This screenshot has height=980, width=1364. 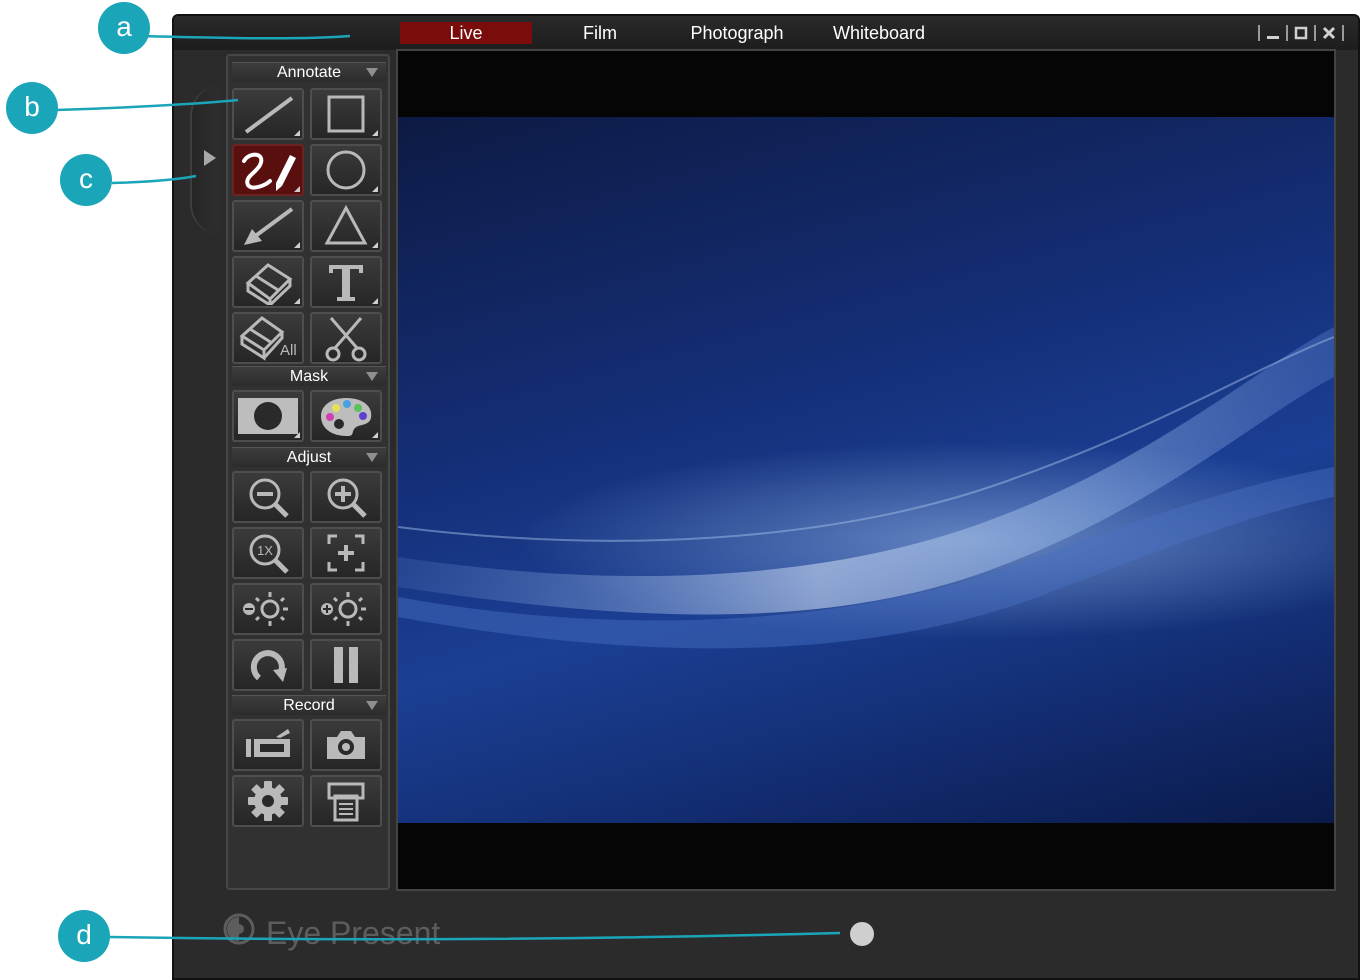 I want to click on tab-live: Live, so click(x=466, y=33).